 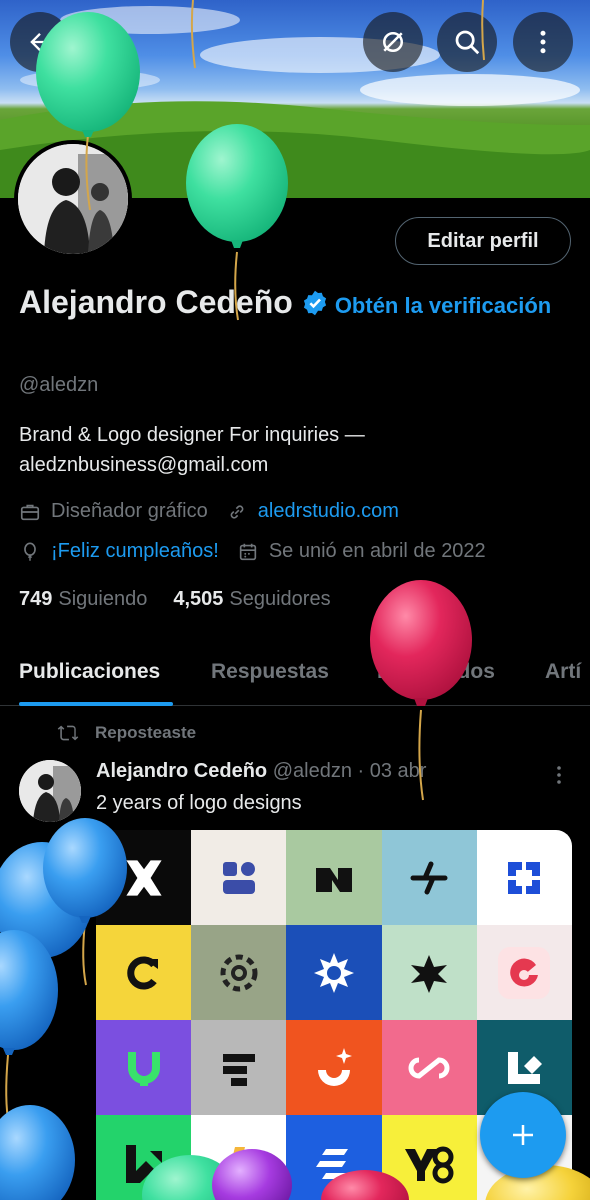 What do you see at coordinates (483, 241) in the screenshot?
I see `edit-profile-button: Editar perfil` at bounding box center [483, 241].